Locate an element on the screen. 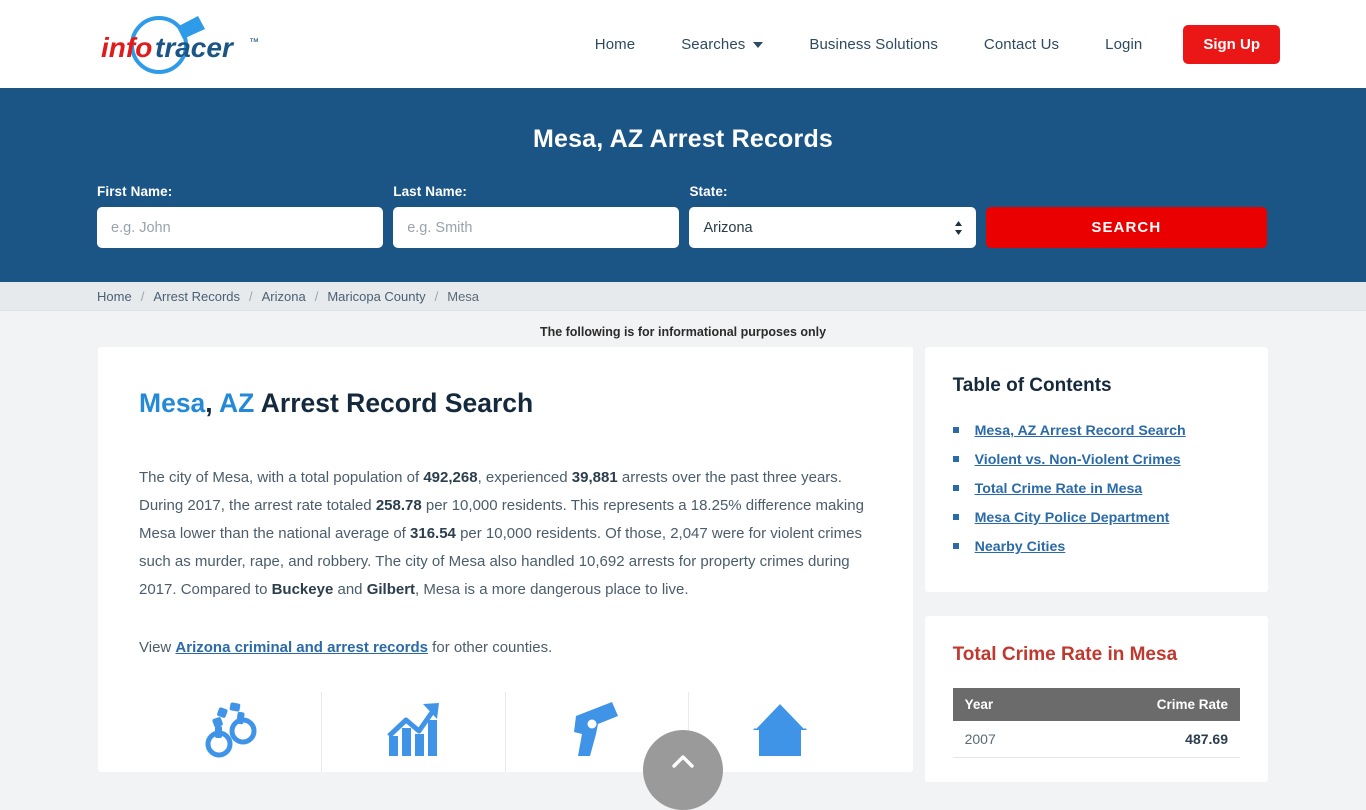  toc-link-police-department: Mesa City Police Department is located at coordinates (1072, 518).